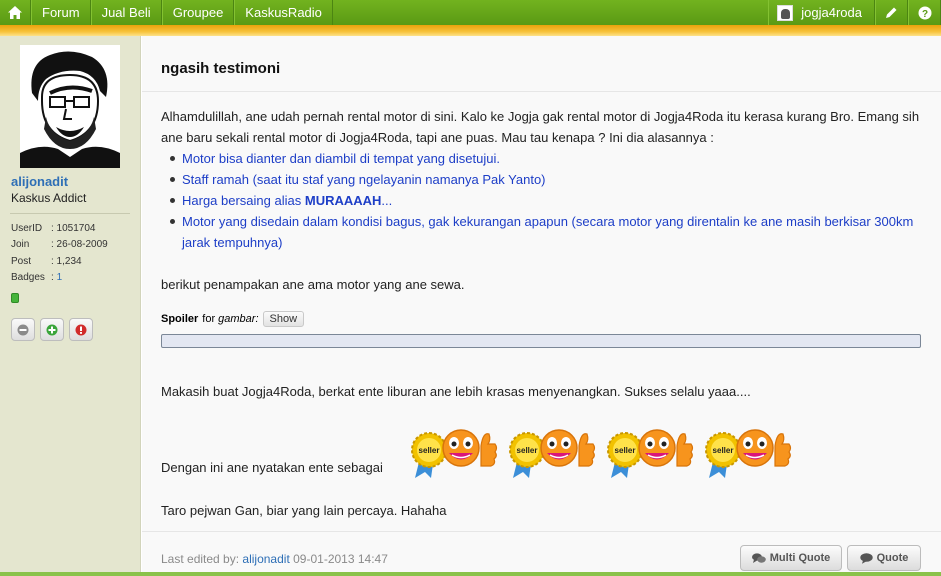 The height and width of the screenshot is (576, 941). I want to click on help-icon: ?, so click(924, 13).